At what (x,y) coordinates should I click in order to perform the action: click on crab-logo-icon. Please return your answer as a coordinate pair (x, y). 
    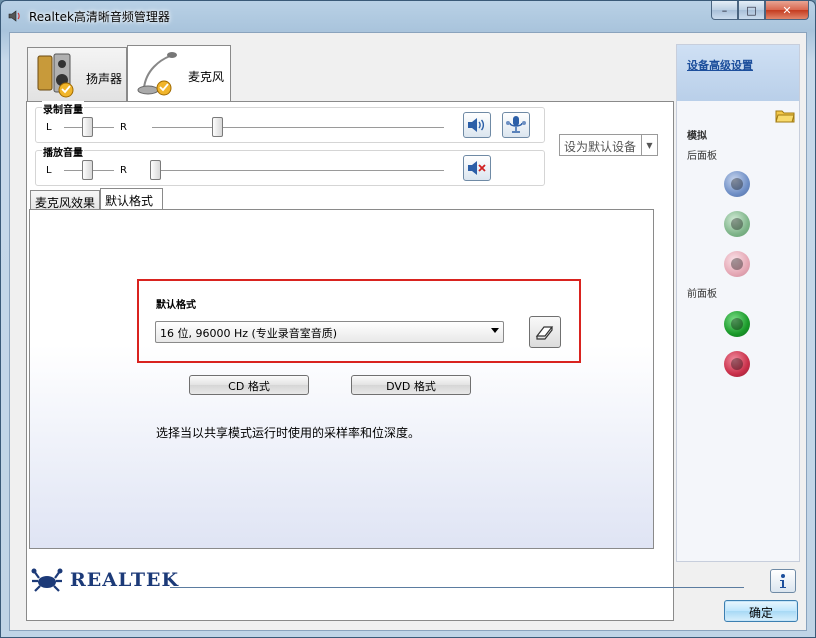
    Looking at the image, I should click on (47, 580).